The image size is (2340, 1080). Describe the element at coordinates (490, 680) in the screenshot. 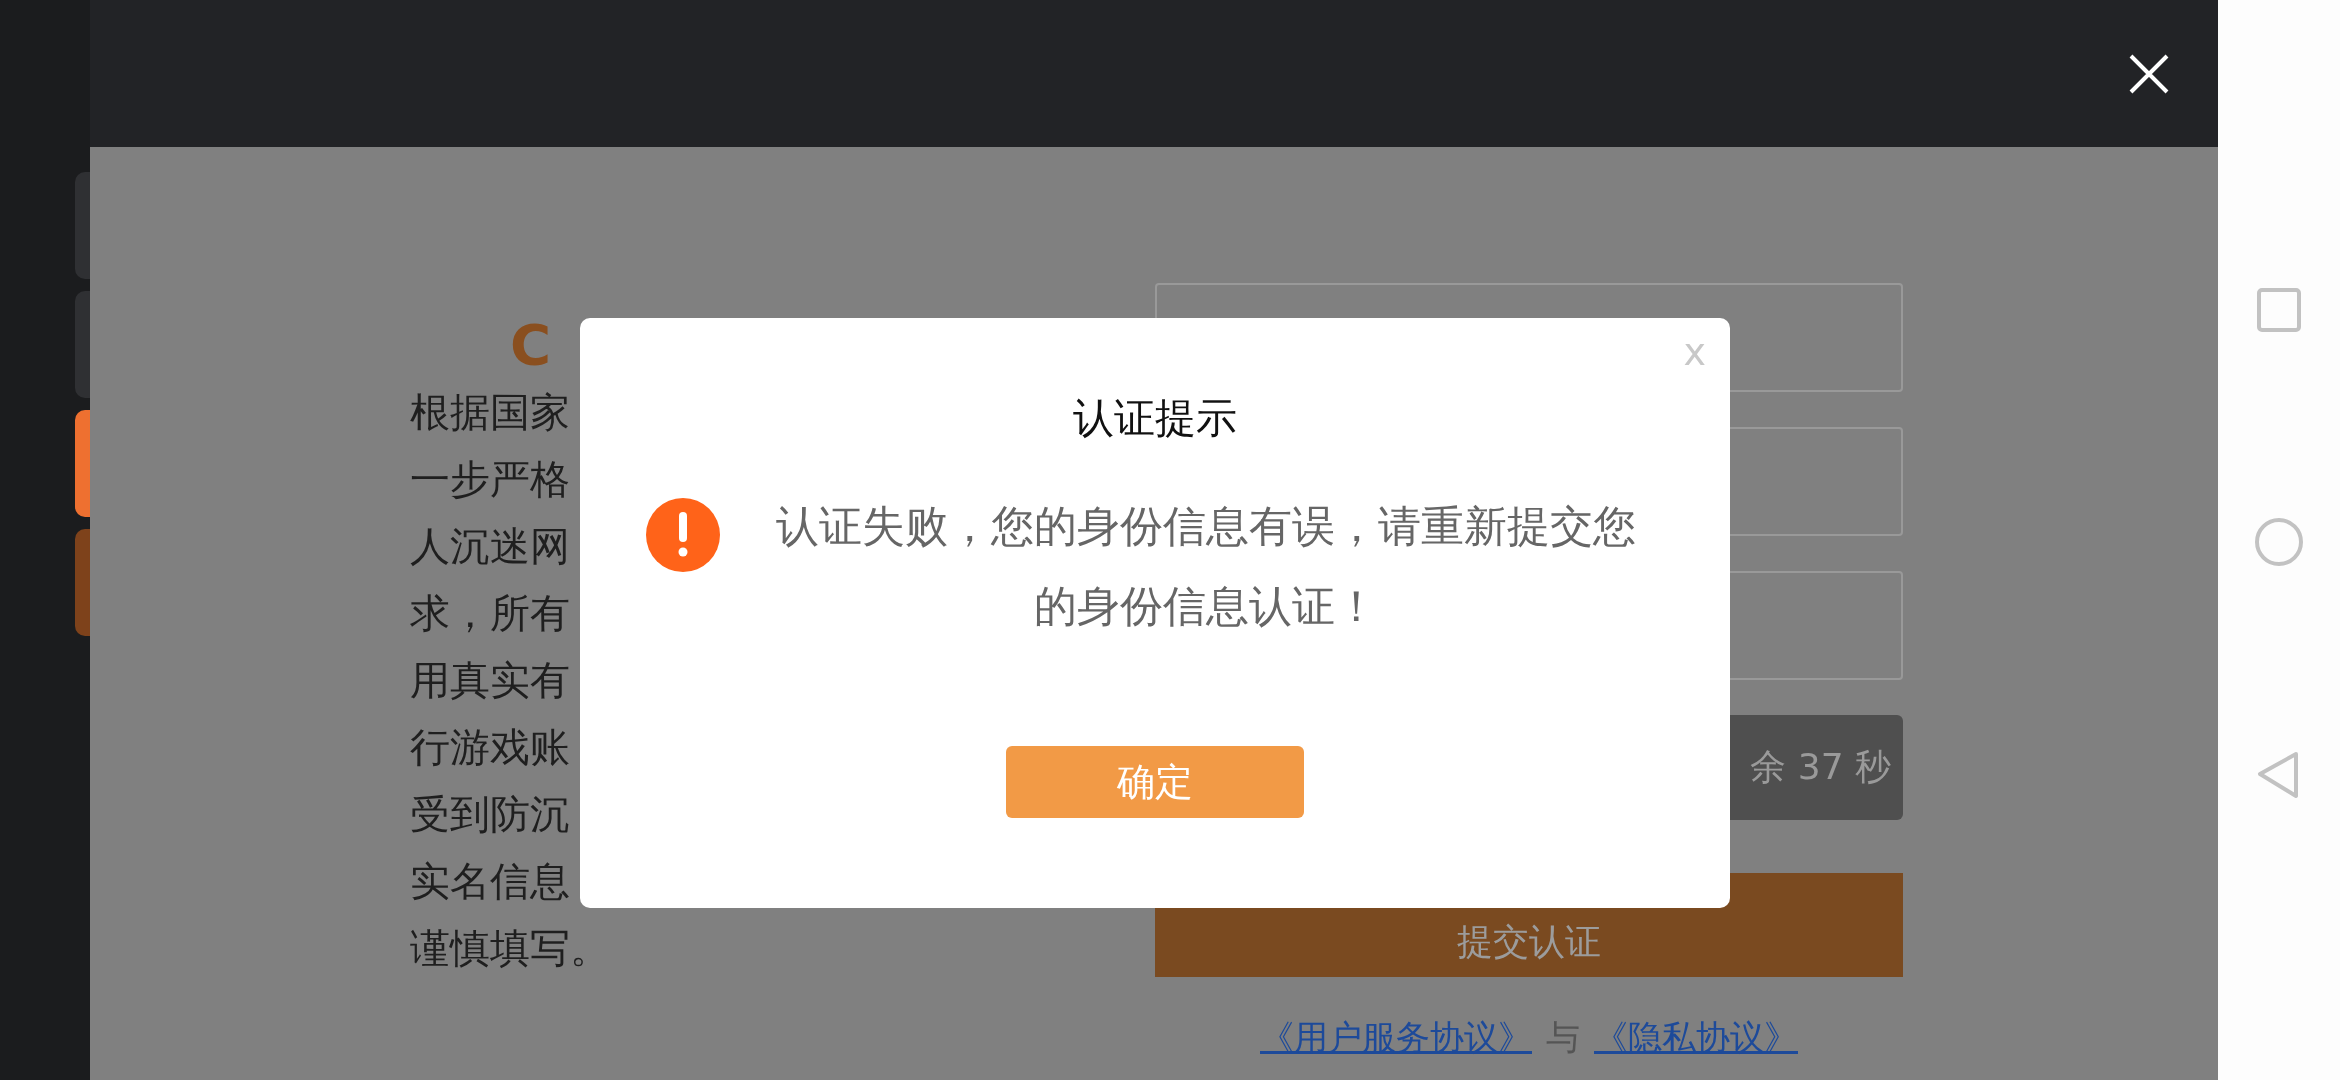

I see `notice-text: 用真实有` at that location.